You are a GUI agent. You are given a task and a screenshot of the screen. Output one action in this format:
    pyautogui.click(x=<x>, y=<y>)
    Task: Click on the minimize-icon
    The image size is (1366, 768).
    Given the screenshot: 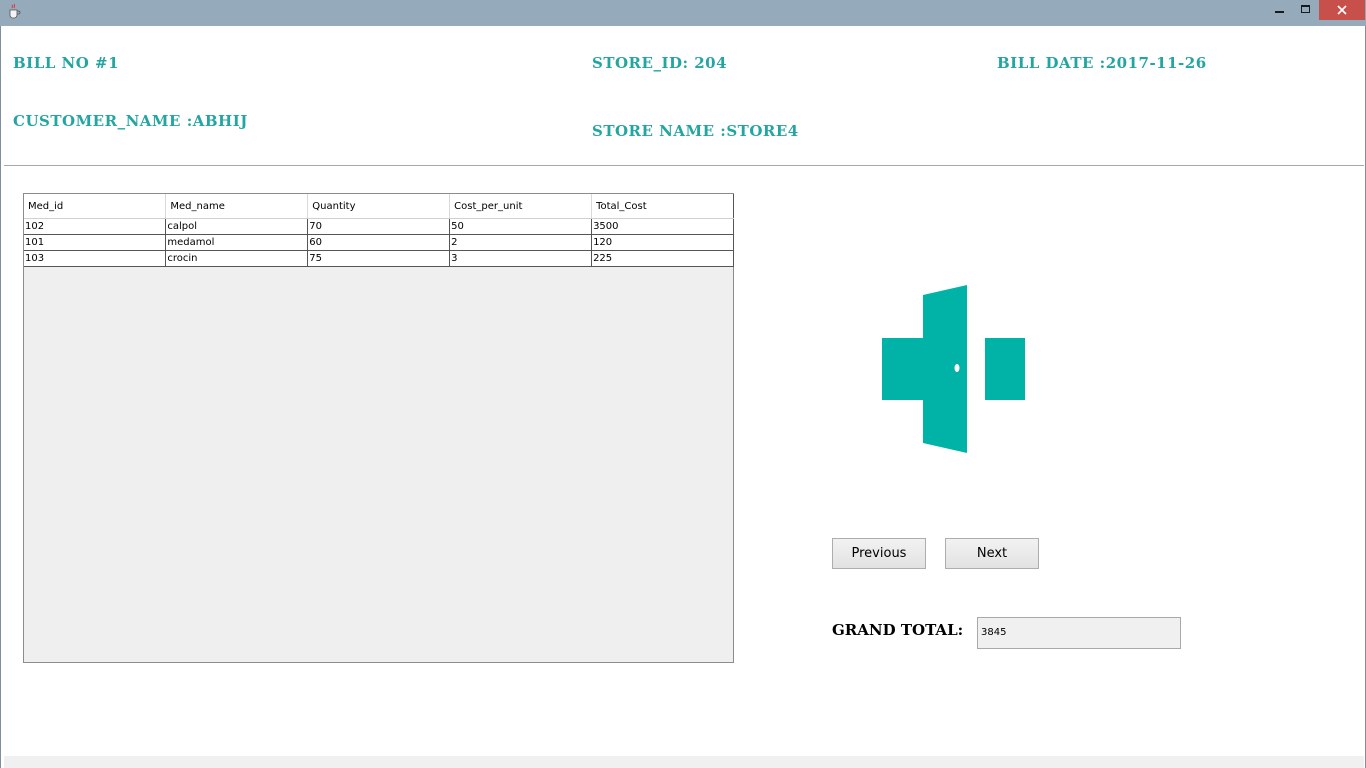 What is the action you would take?
    pyautogui.click(x=1279, y=12)
    